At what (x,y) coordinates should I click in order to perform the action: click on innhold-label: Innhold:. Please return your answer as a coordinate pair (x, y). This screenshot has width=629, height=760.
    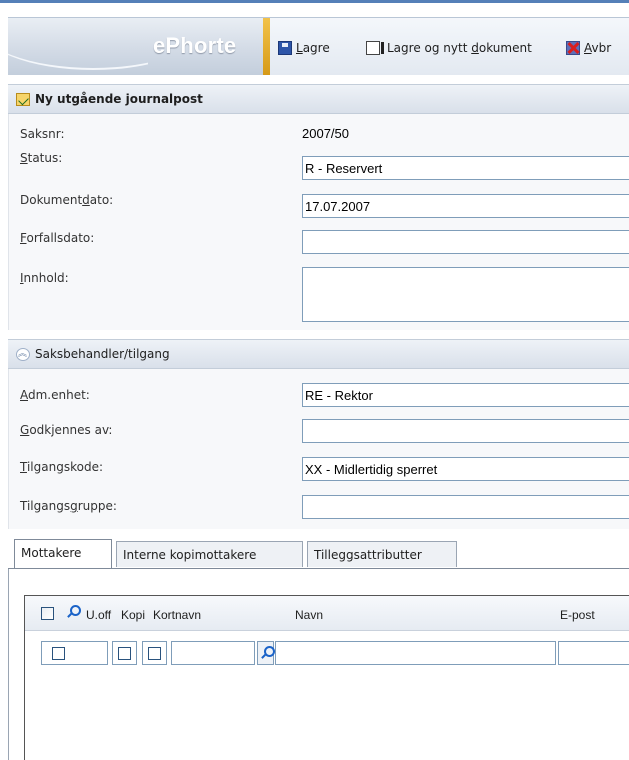
    Looking at the image, I should click on (44, 278).